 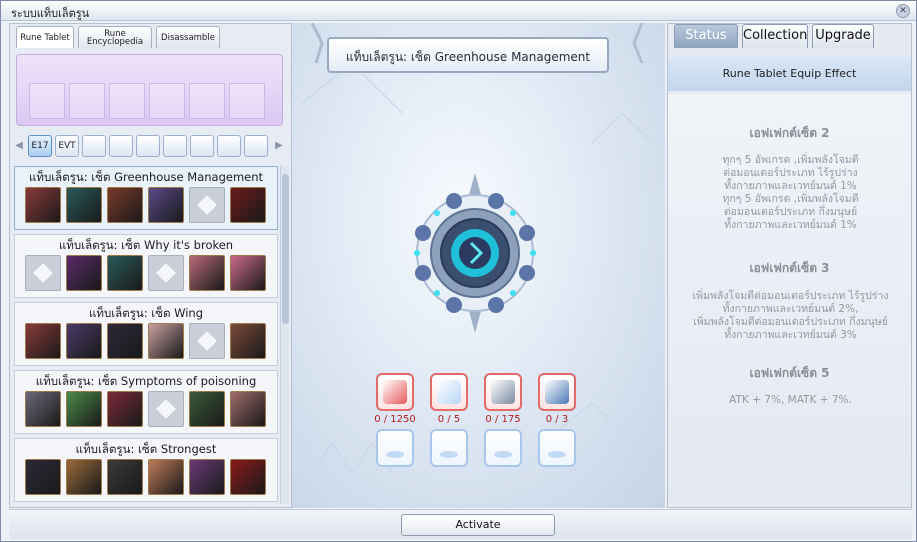 What do you see at coordinates (468, 55) in the screenshot?
I see `set-title-banner: แท็บเล็ตรูน: เซ็ต Greenhouse Management` at bounding box center [468, 55].